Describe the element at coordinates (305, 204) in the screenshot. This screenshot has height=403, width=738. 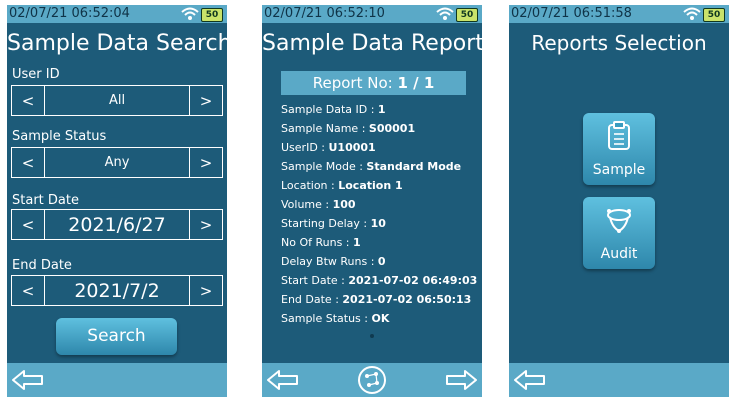
I see `field-label: Volume :` at that location.